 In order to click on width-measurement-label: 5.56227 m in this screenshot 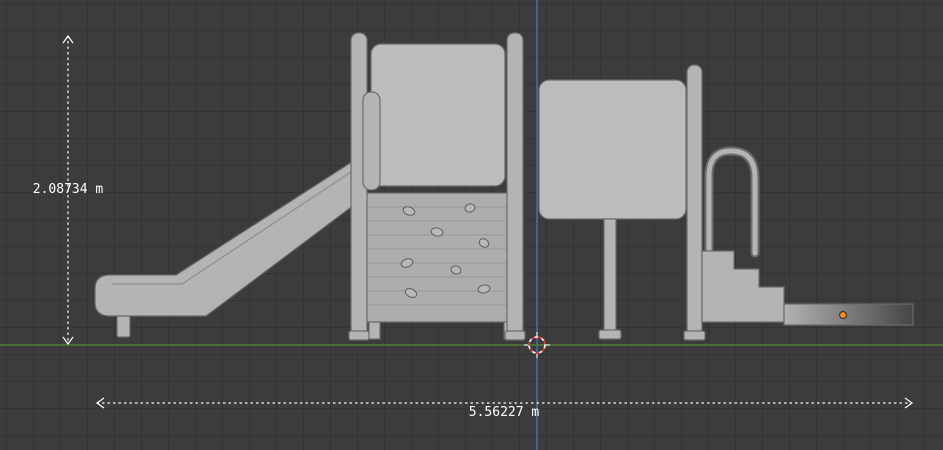, I will do `click(504, 412)`.